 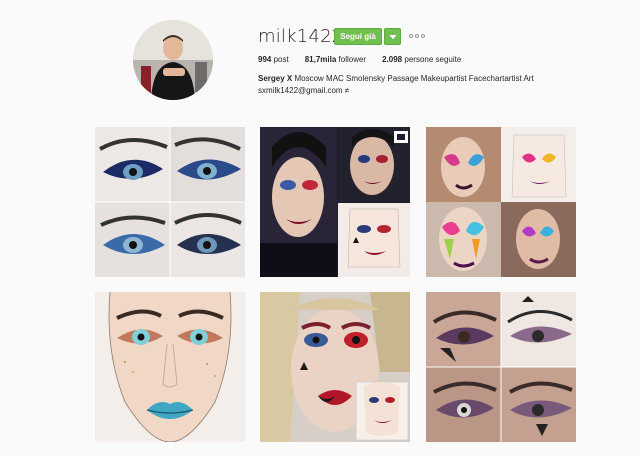 I want to click on following-count: 2.098, so click(x=392, y=59).